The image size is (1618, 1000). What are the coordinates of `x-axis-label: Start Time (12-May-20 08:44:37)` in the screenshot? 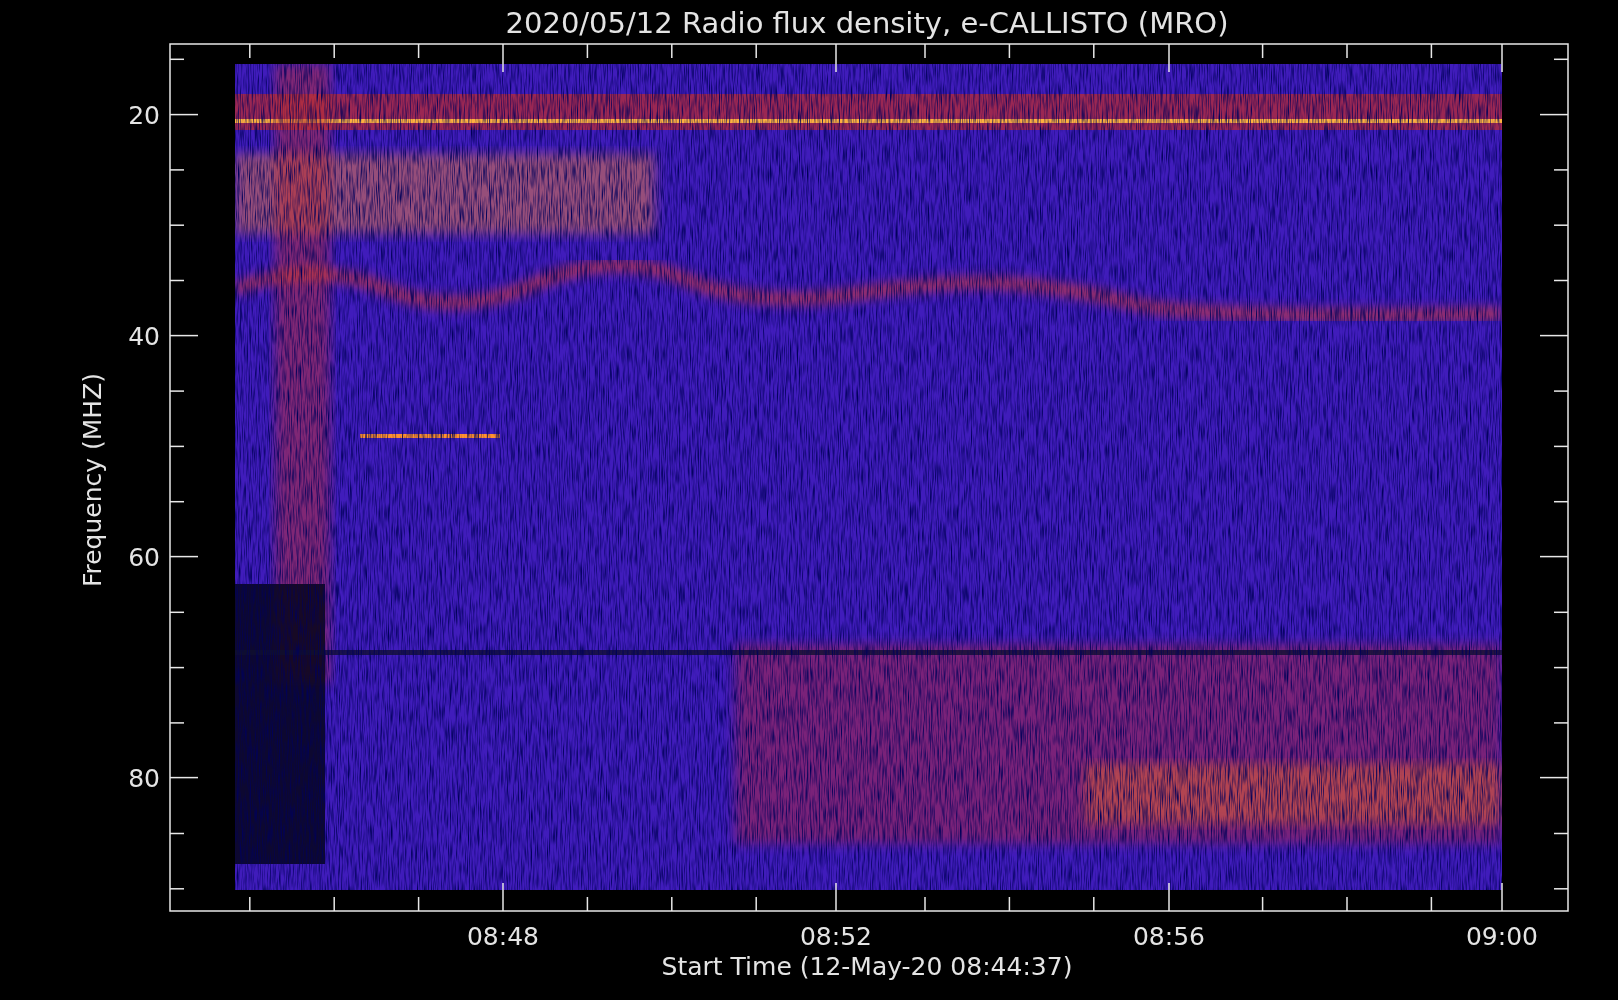 It's located at (867, 966).